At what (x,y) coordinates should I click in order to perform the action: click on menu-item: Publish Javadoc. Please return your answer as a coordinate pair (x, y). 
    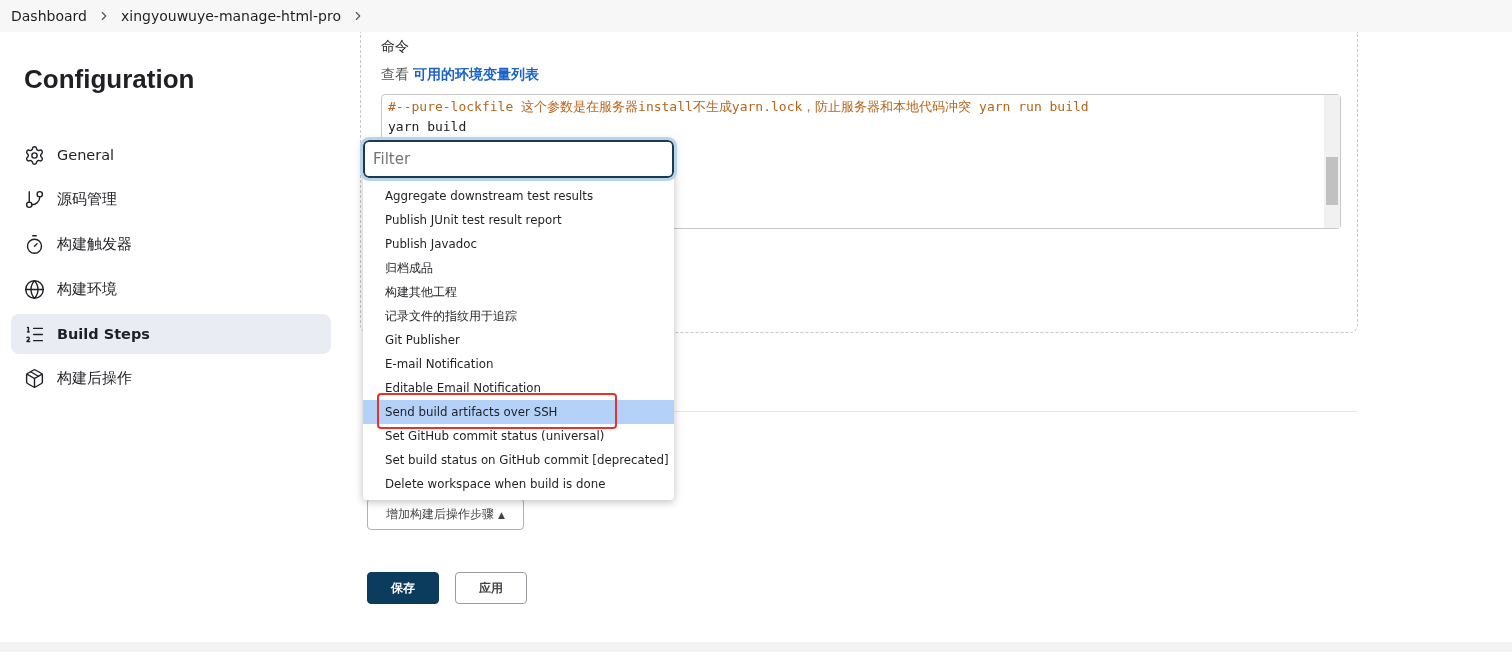
    Looking at the image, I should click on (518, 244).